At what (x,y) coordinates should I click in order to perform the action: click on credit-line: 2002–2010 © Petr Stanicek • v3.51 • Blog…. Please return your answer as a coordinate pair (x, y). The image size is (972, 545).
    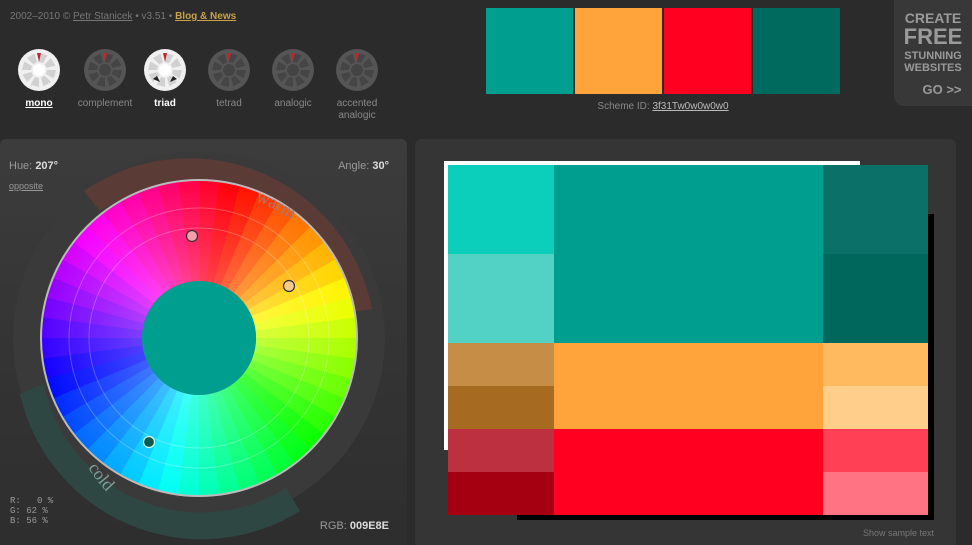
    Looking at the image, I should click on (123, 16).